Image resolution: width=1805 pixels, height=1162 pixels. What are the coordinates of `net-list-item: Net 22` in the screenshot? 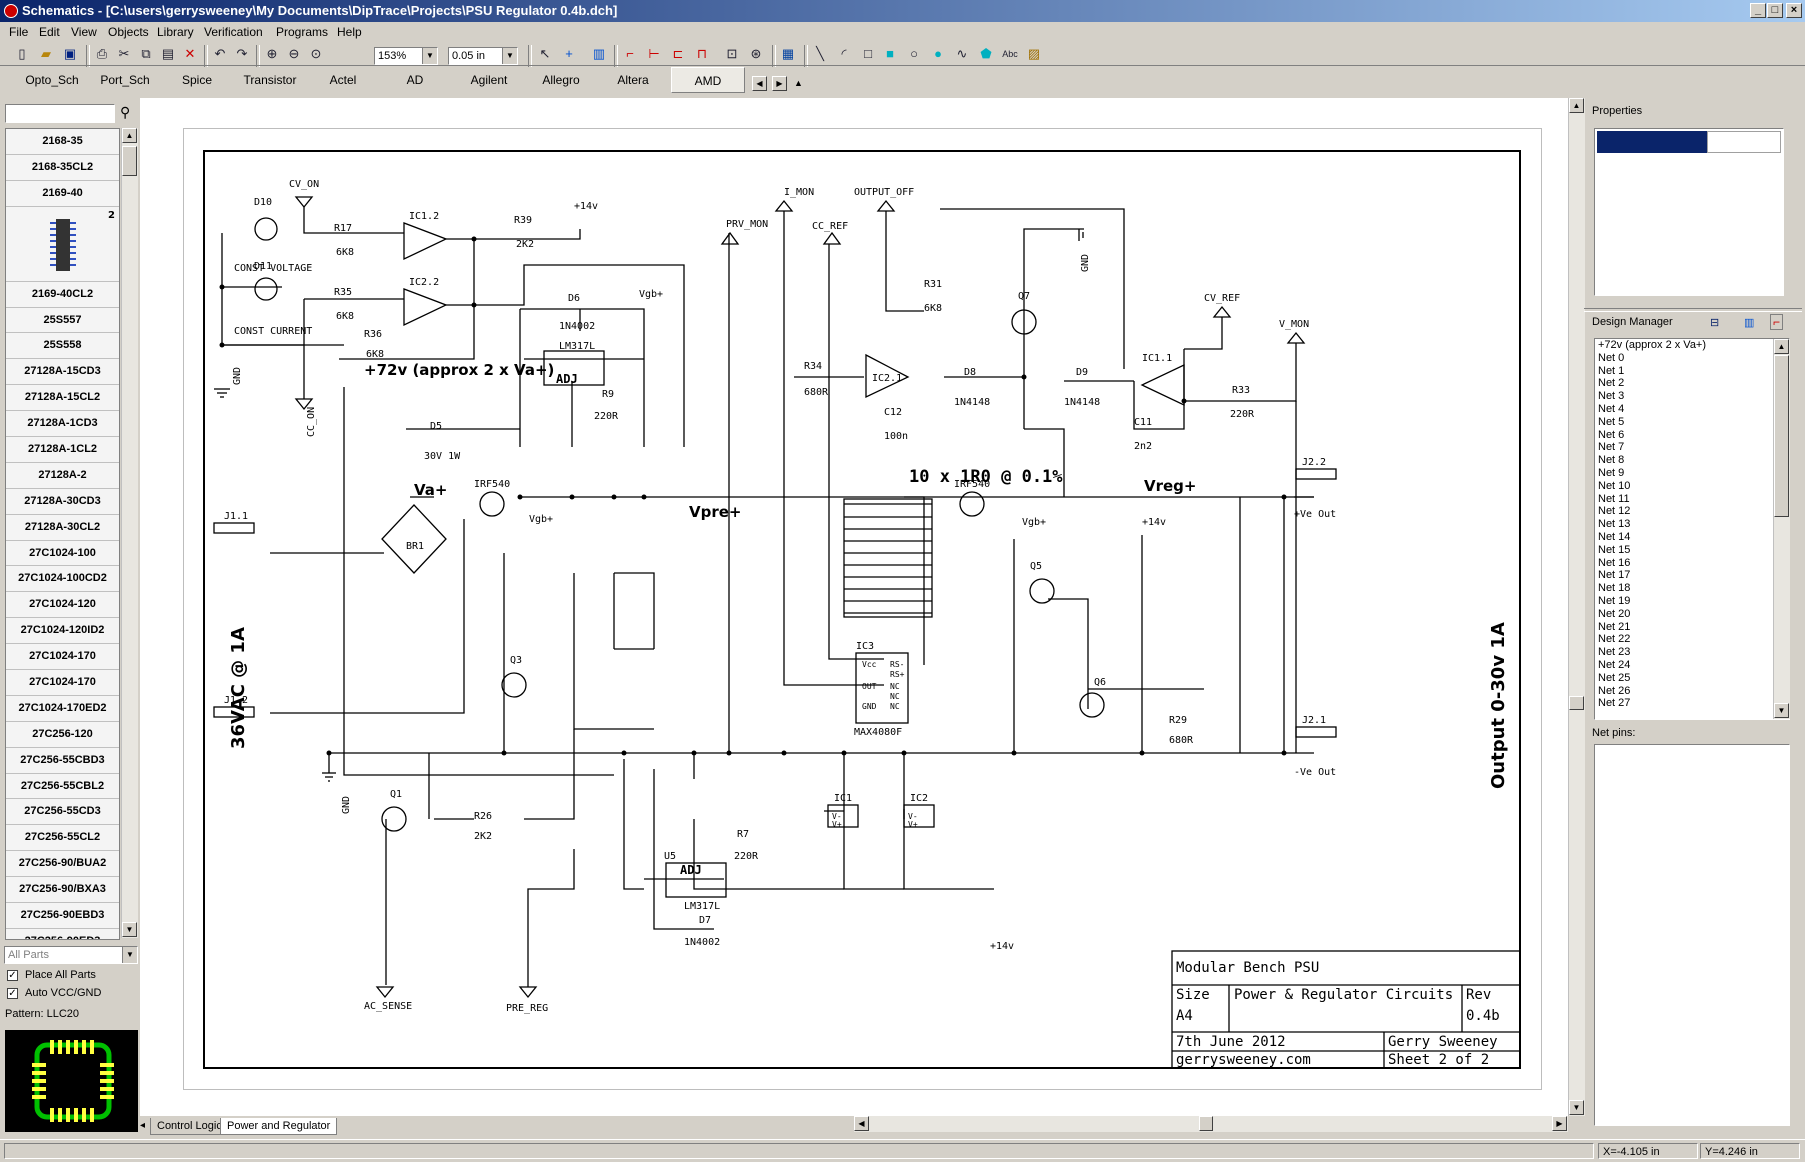 It's located at (1692, 639).